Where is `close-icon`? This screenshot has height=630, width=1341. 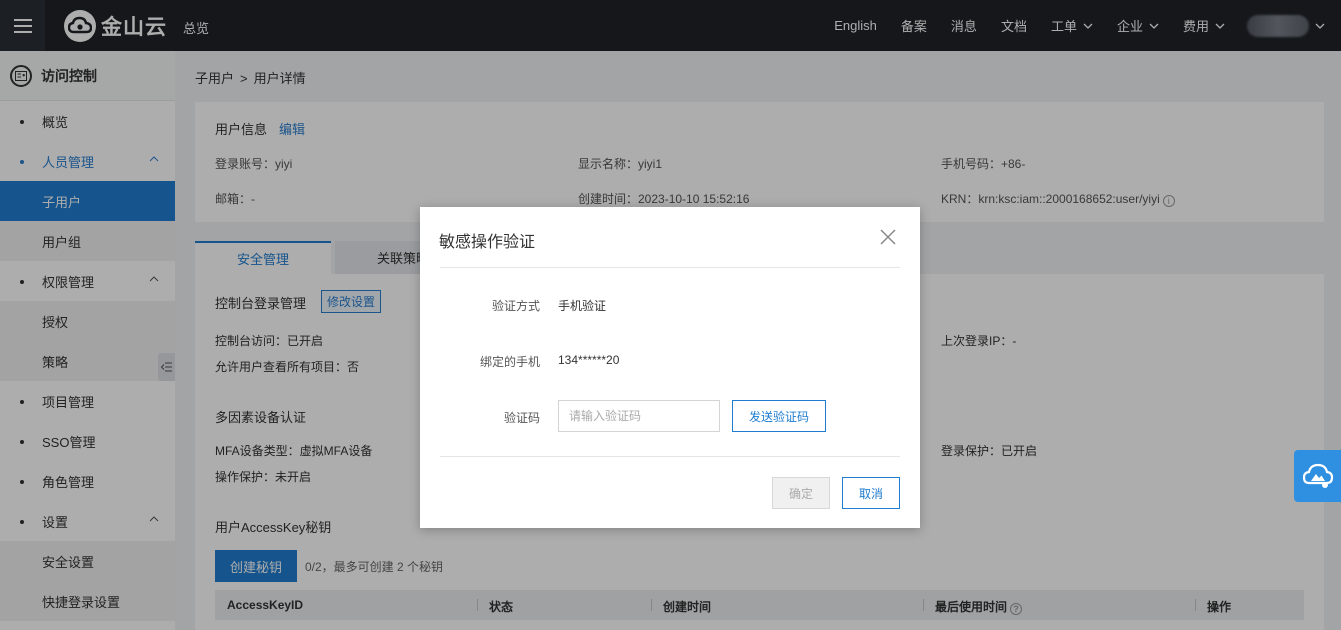 close-icon is located at coordinates (888, 237).